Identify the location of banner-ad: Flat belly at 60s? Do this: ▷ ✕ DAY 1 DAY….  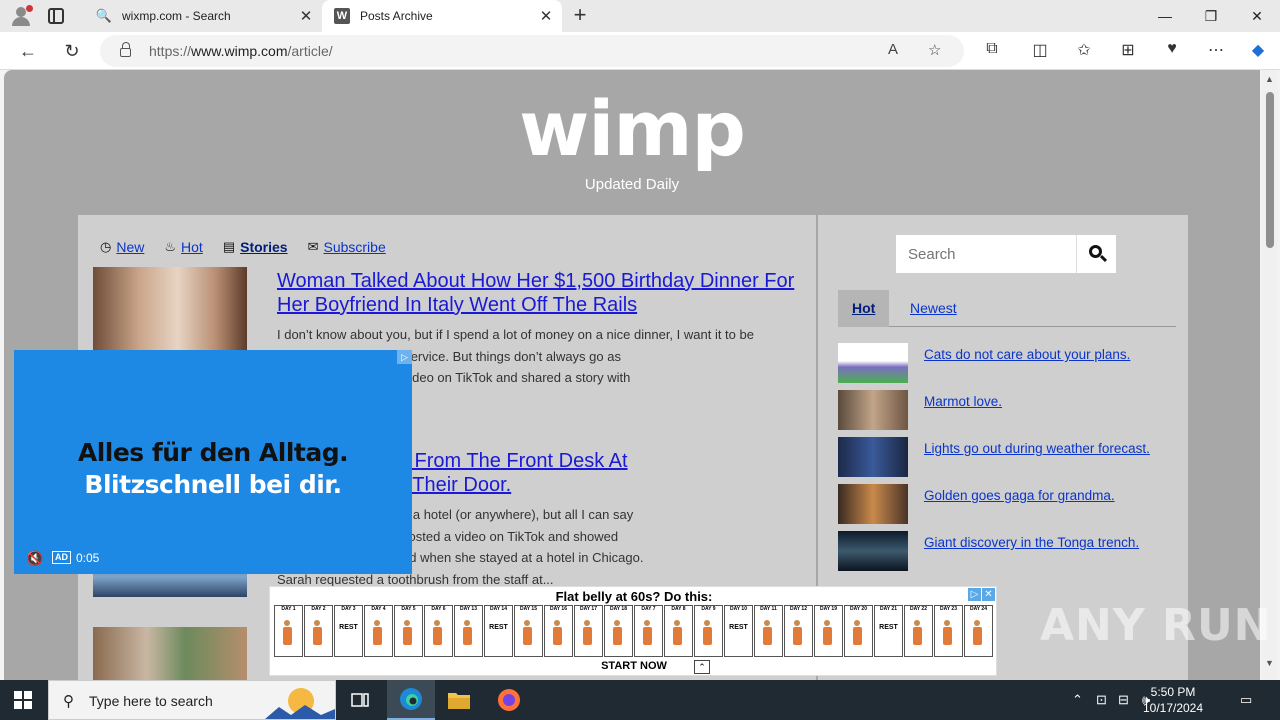
(633, 631).